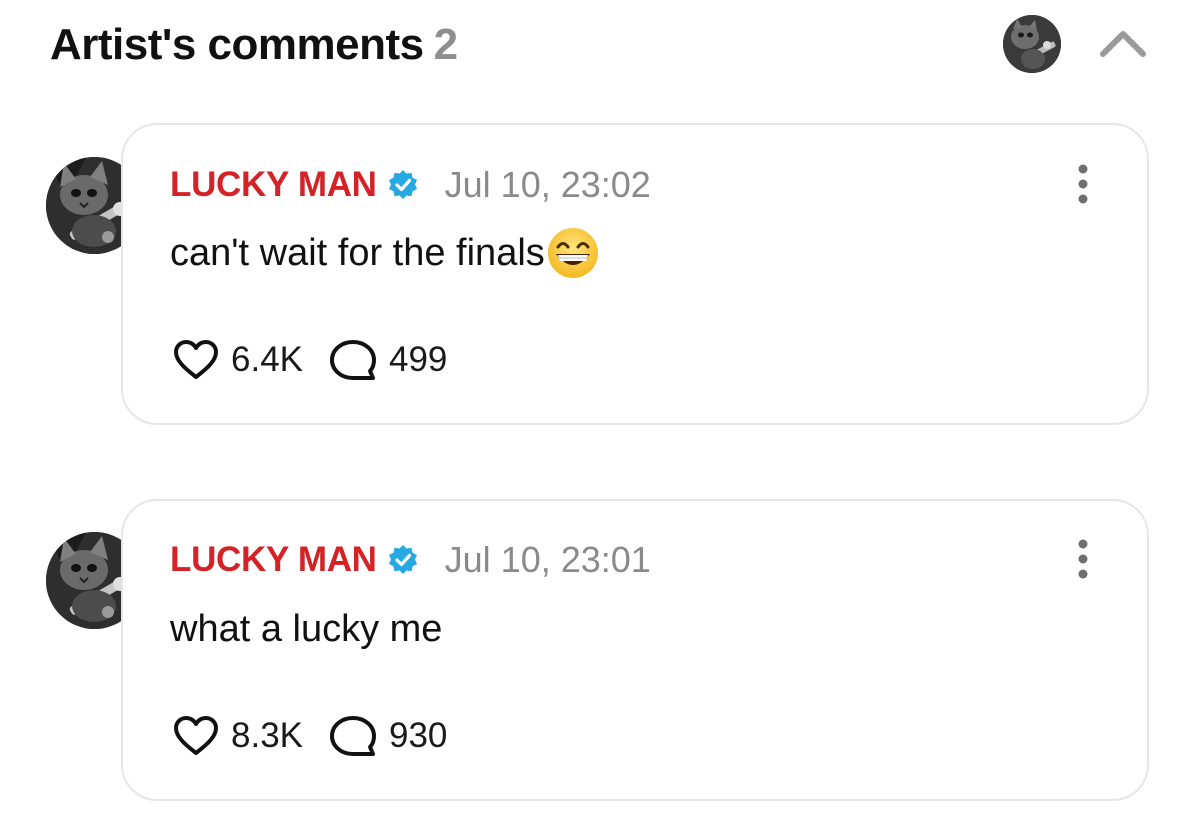 The image size is (1200, 838). I want to click on comment-body: what a lucky me, so click(306, 629).